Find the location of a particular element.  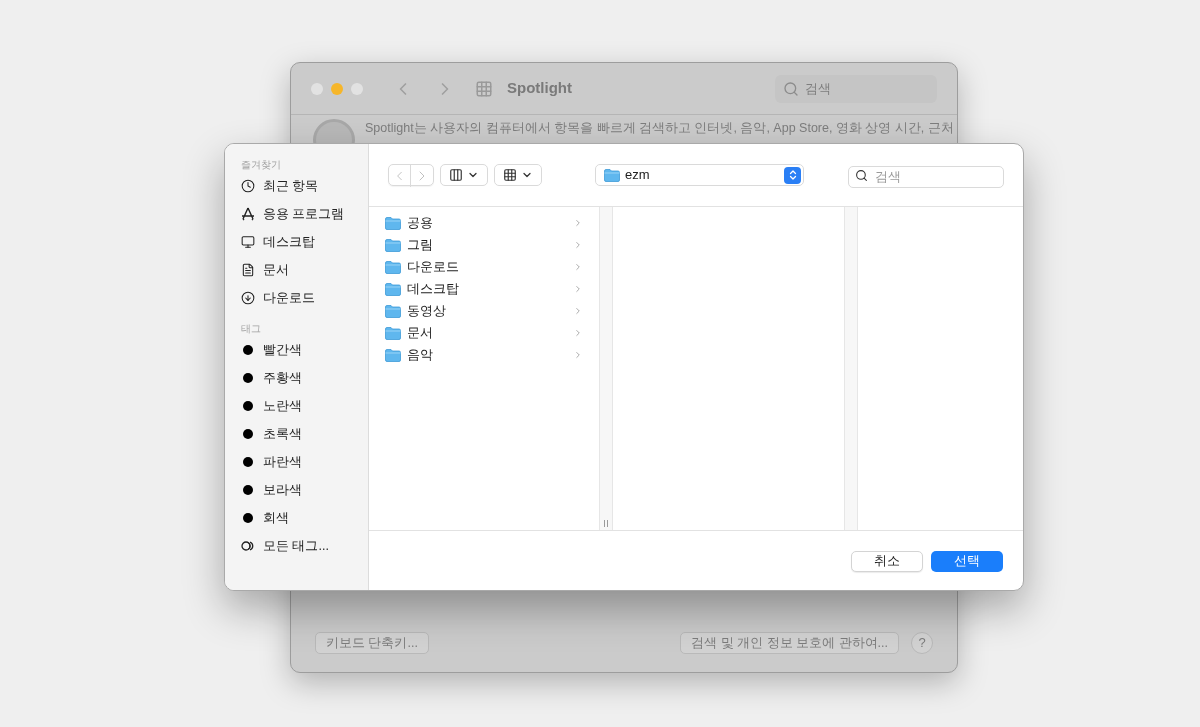

sidebar-item: 다운로드 is located at coordinates (304, 298).